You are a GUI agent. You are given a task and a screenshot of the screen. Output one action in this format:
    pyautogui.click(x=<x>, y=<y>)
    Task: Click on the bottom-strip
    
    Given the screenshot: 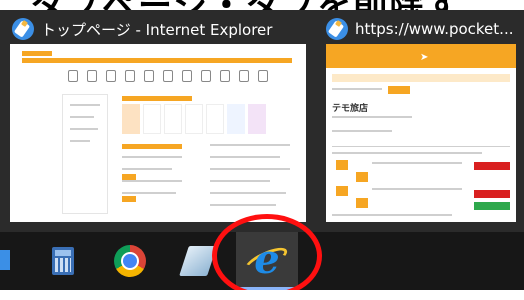 What is the action you would take?
    pyautogui.click(x=262, y=295)
    